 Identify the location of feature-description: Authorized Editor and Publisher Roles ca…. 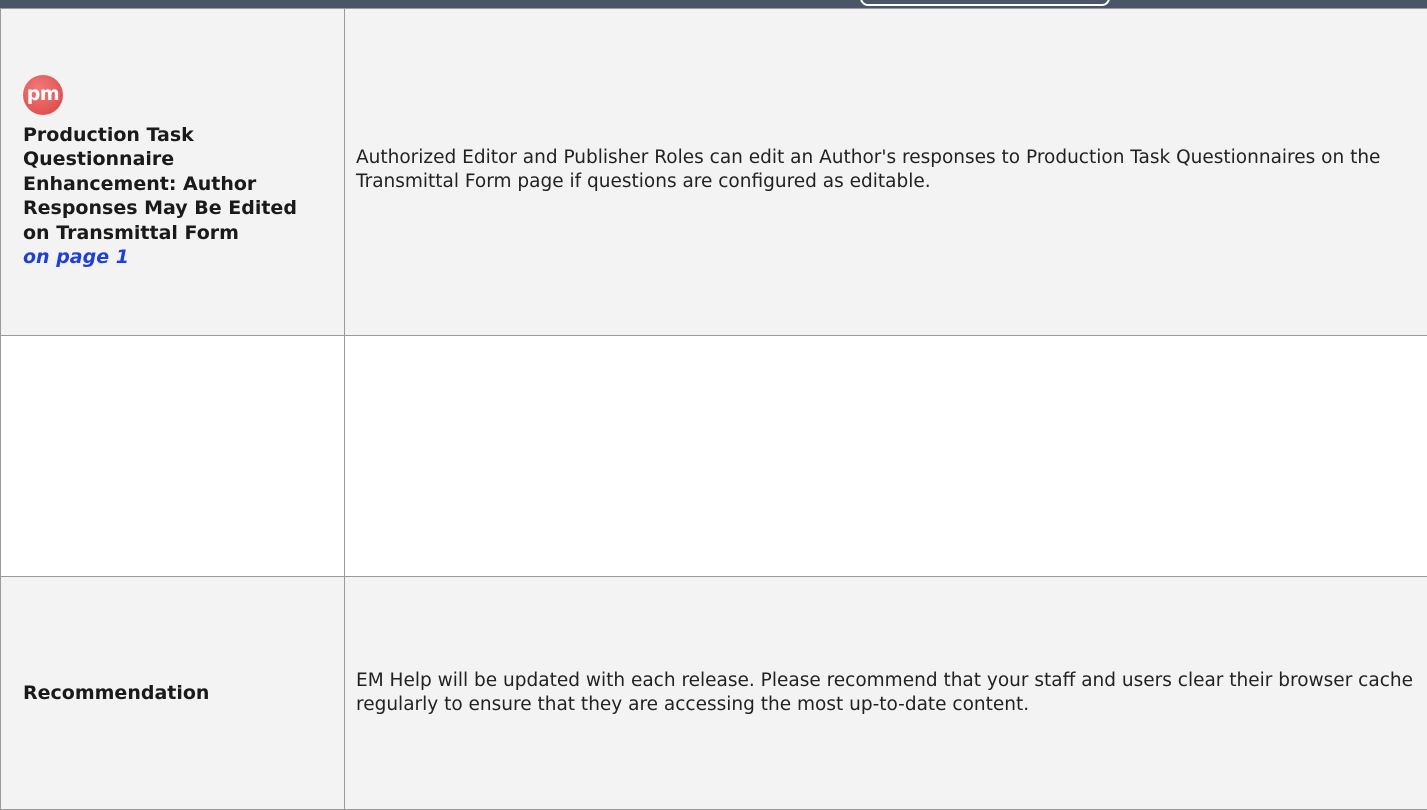
(891, 170).